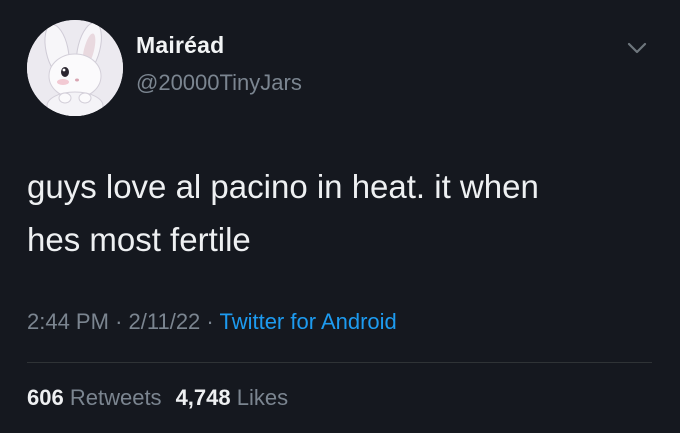 The width and height of the screenshot is (680, 433). What do you see at coordinates (339, 362) in the screenshot?
I see `divider` at bounding box center [339, 362].